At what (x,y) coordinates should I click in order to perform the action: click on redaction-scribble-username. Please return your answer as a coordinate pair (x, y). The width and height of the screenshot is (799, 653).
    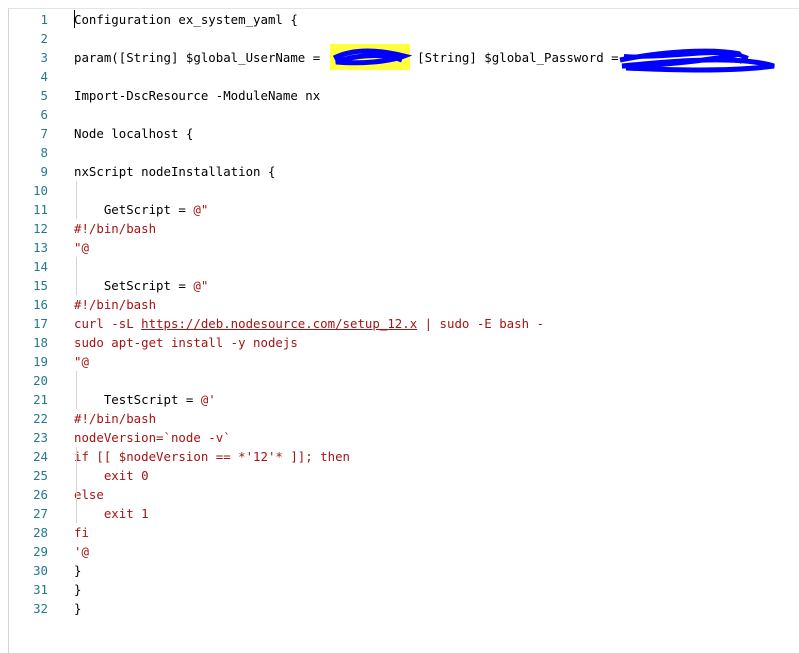
    Looking at the image, I should click on (372, 57).